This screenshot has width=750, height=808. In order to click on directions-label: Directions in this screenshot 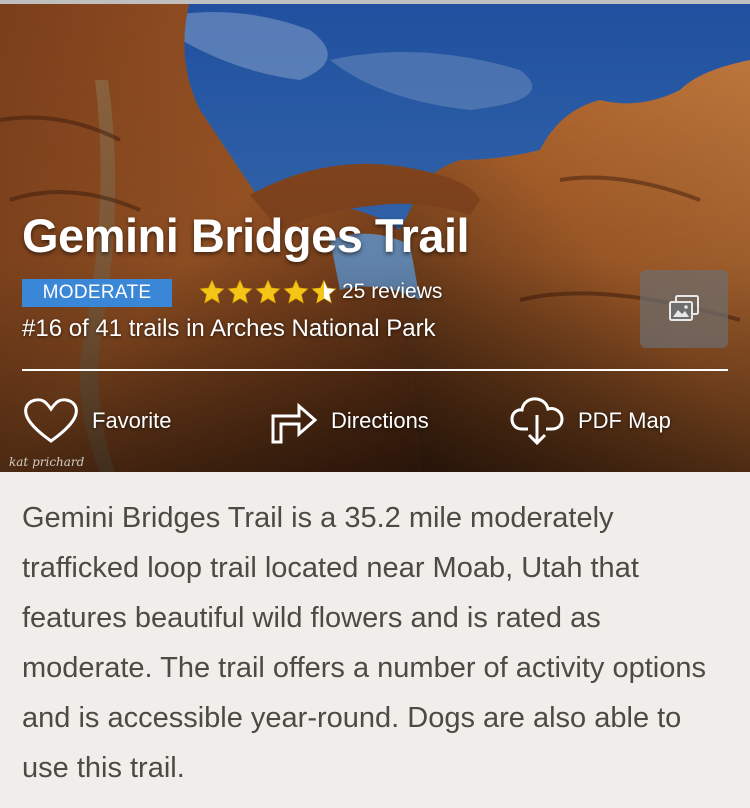, I will do `click(380, 420)`.